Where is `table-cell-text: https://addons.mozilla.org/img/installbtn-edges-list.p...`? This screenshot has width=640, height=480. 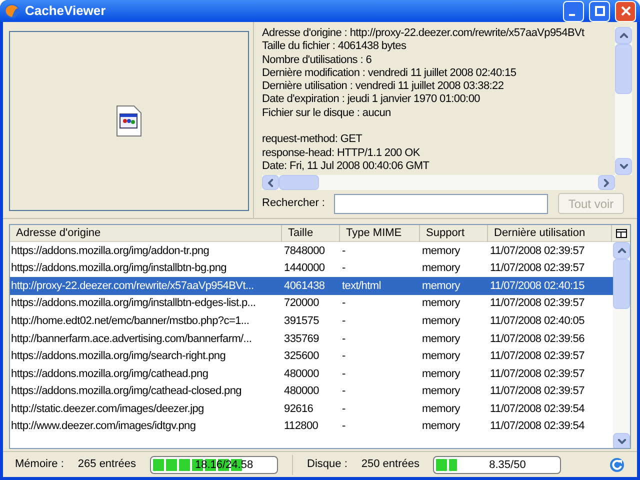 table-cell-text: https://addons.mozilla.org/img/installbtn-edges-list.p... is located at coordinates (133, 304).